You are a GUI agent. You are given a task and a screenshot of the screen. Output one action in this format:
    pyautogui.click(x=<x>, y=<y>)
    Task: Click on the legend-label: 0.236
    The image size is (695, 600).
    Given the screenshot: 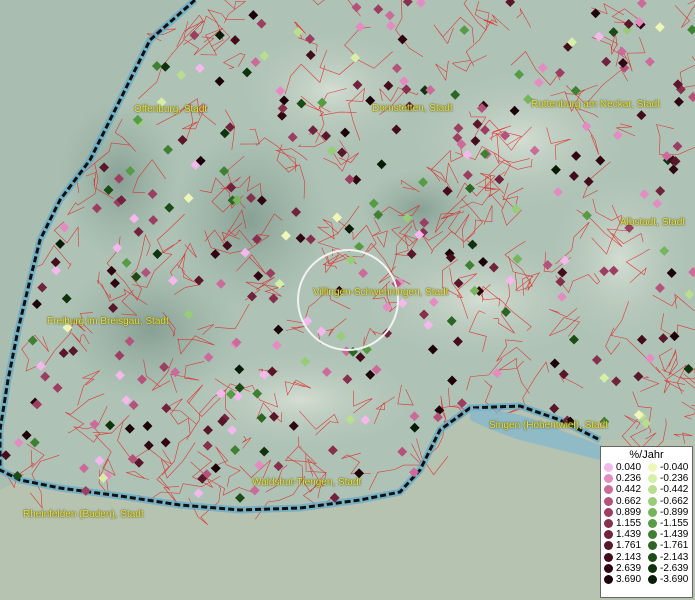 What is the action you would take?
    pyautogui.click(x=629, y=479)
    